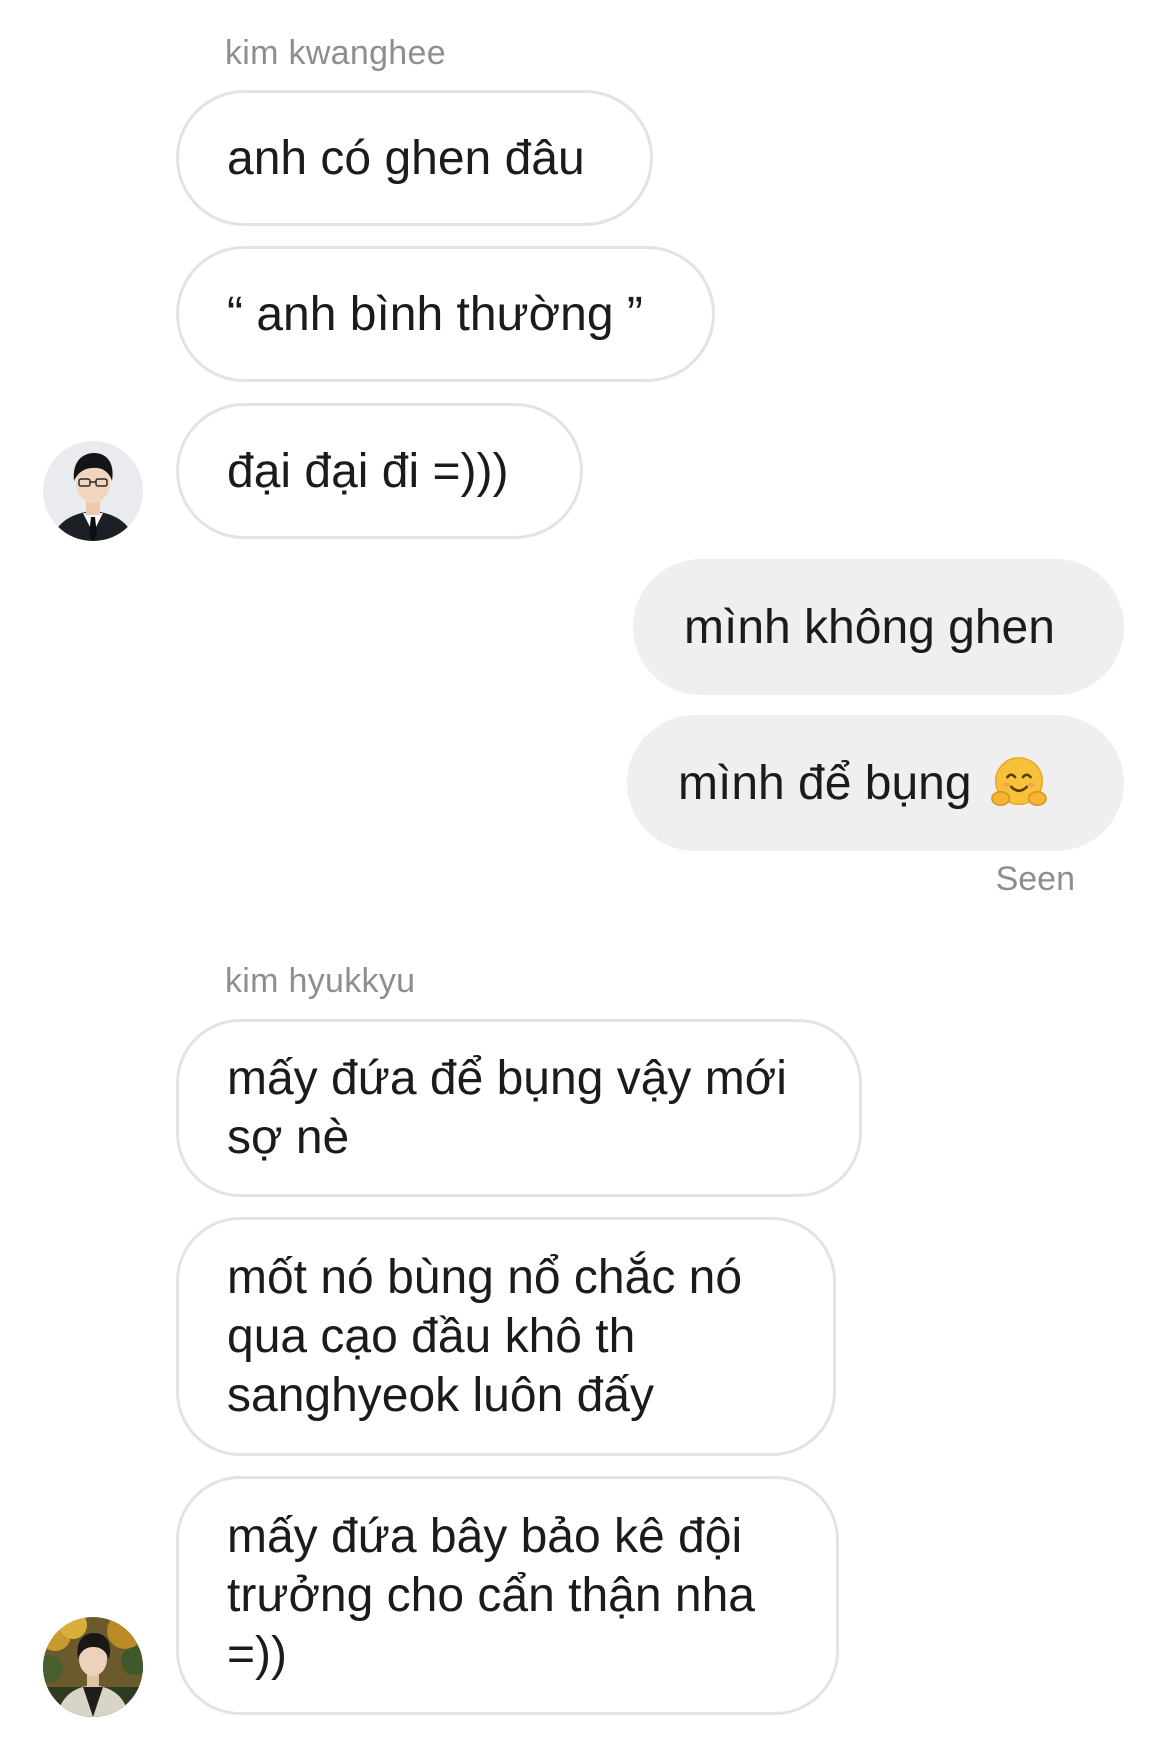  I want to click on message-text: mấy đứa để bụng vậy mới sợ nè, so click(507, 1108).